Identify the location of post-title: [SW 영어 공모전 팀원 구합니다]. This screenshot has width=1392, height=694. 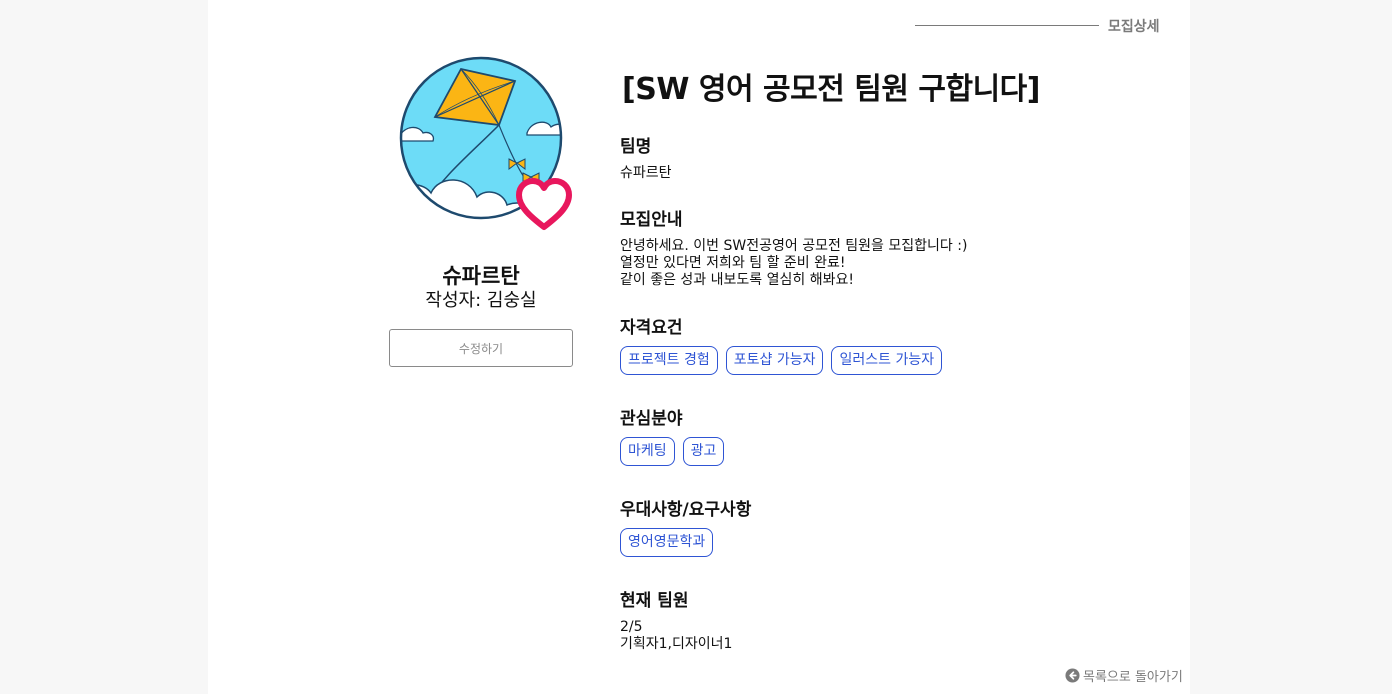
(831, 89).